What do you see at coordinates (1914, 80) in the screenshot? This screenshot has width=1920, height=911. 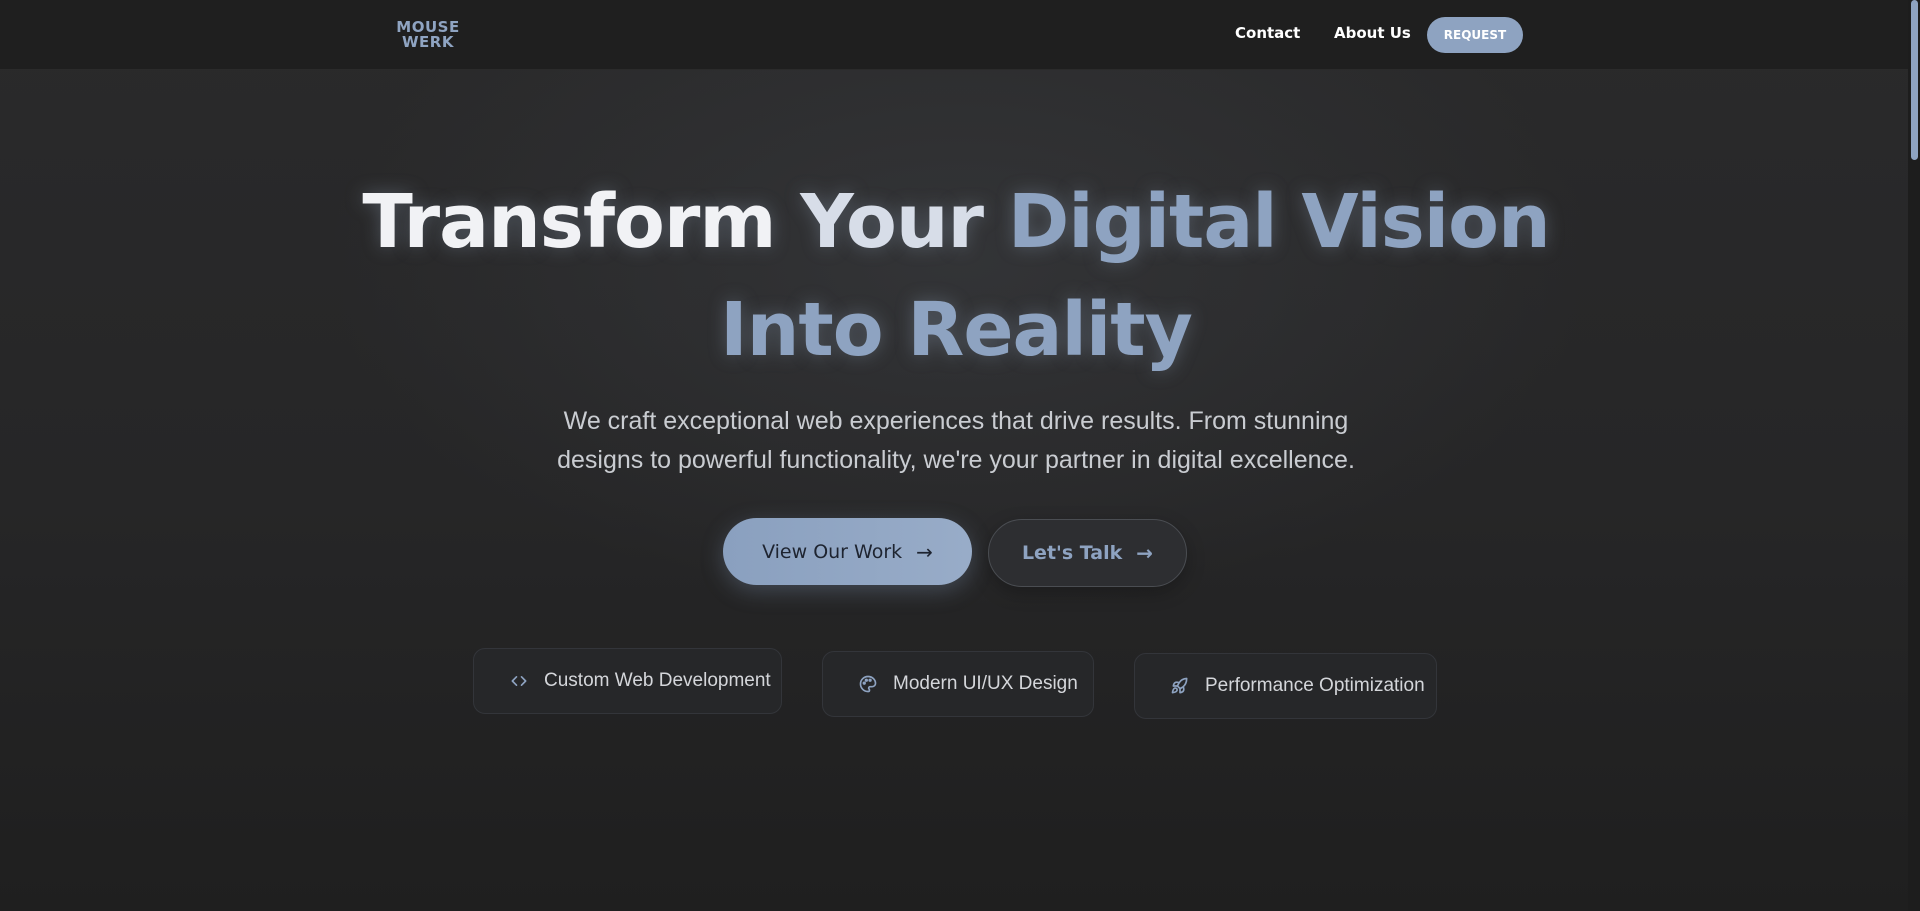 I see `scrollbar-thumb` at bounding box center [1914, 80].